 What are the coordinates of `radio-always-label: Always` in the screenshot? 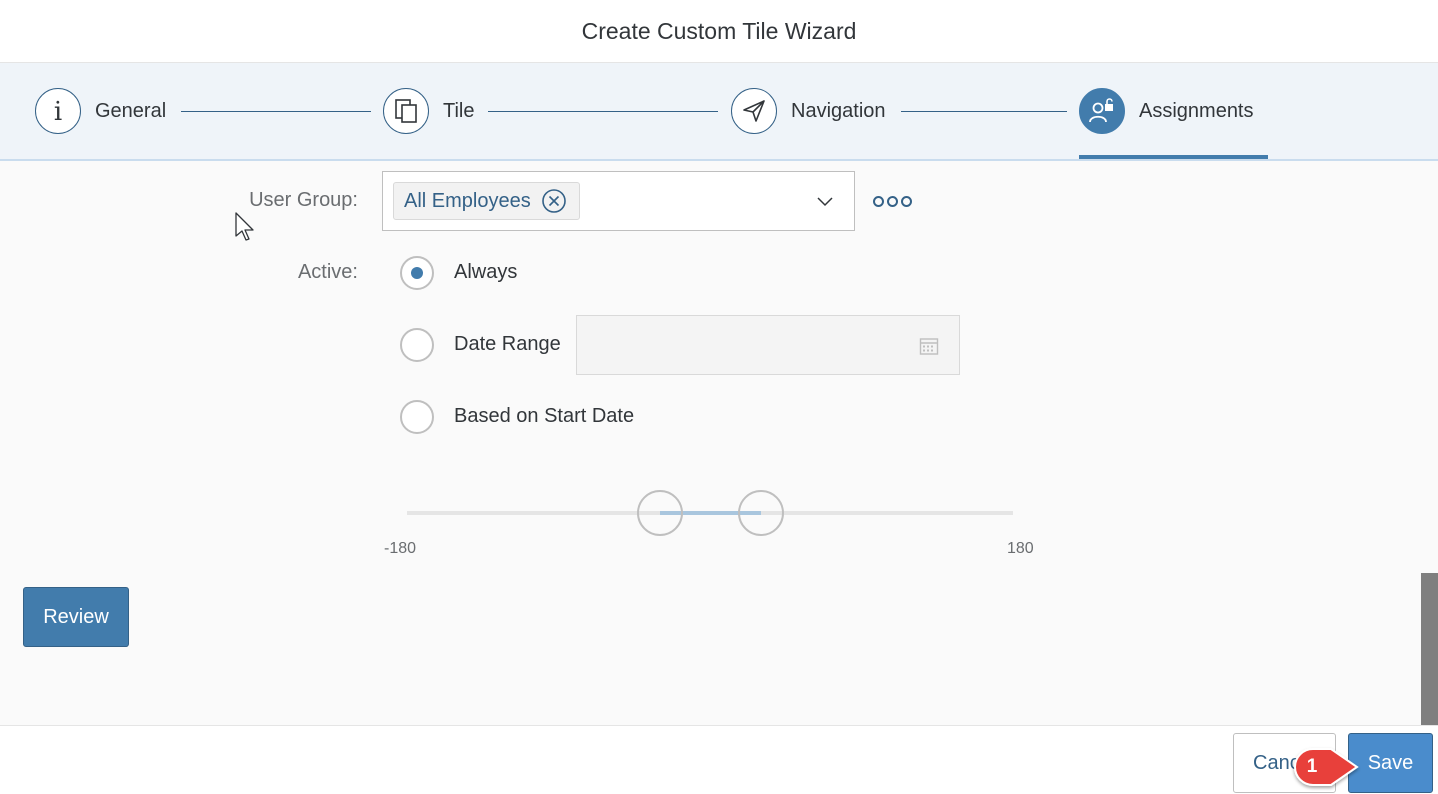 It's located at (485, 272).